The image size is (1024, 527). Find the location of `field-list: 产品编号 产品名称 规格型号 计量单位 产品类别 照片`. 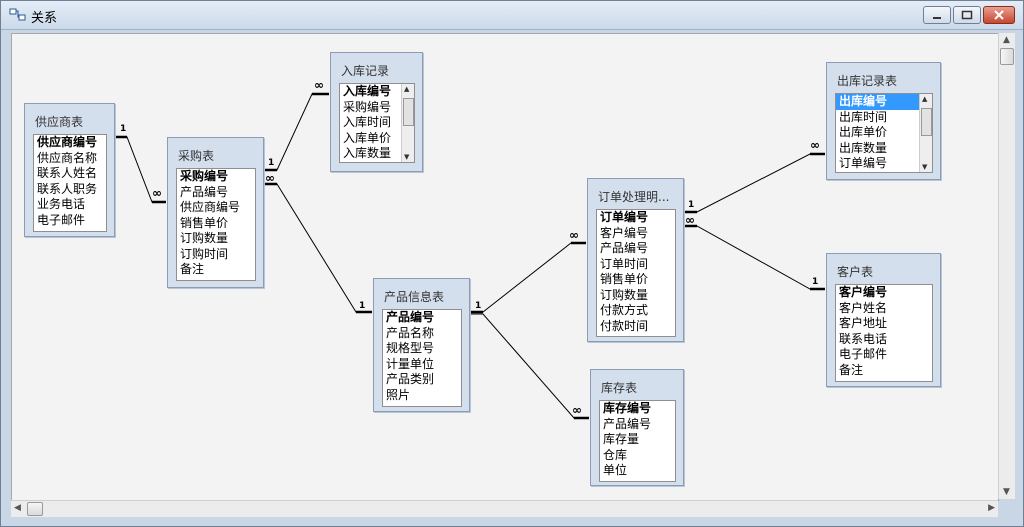

field-list: 产品编号 产品名称 规格型号 计量单位 产品类别 照片 is located at coordinates (422, 358).